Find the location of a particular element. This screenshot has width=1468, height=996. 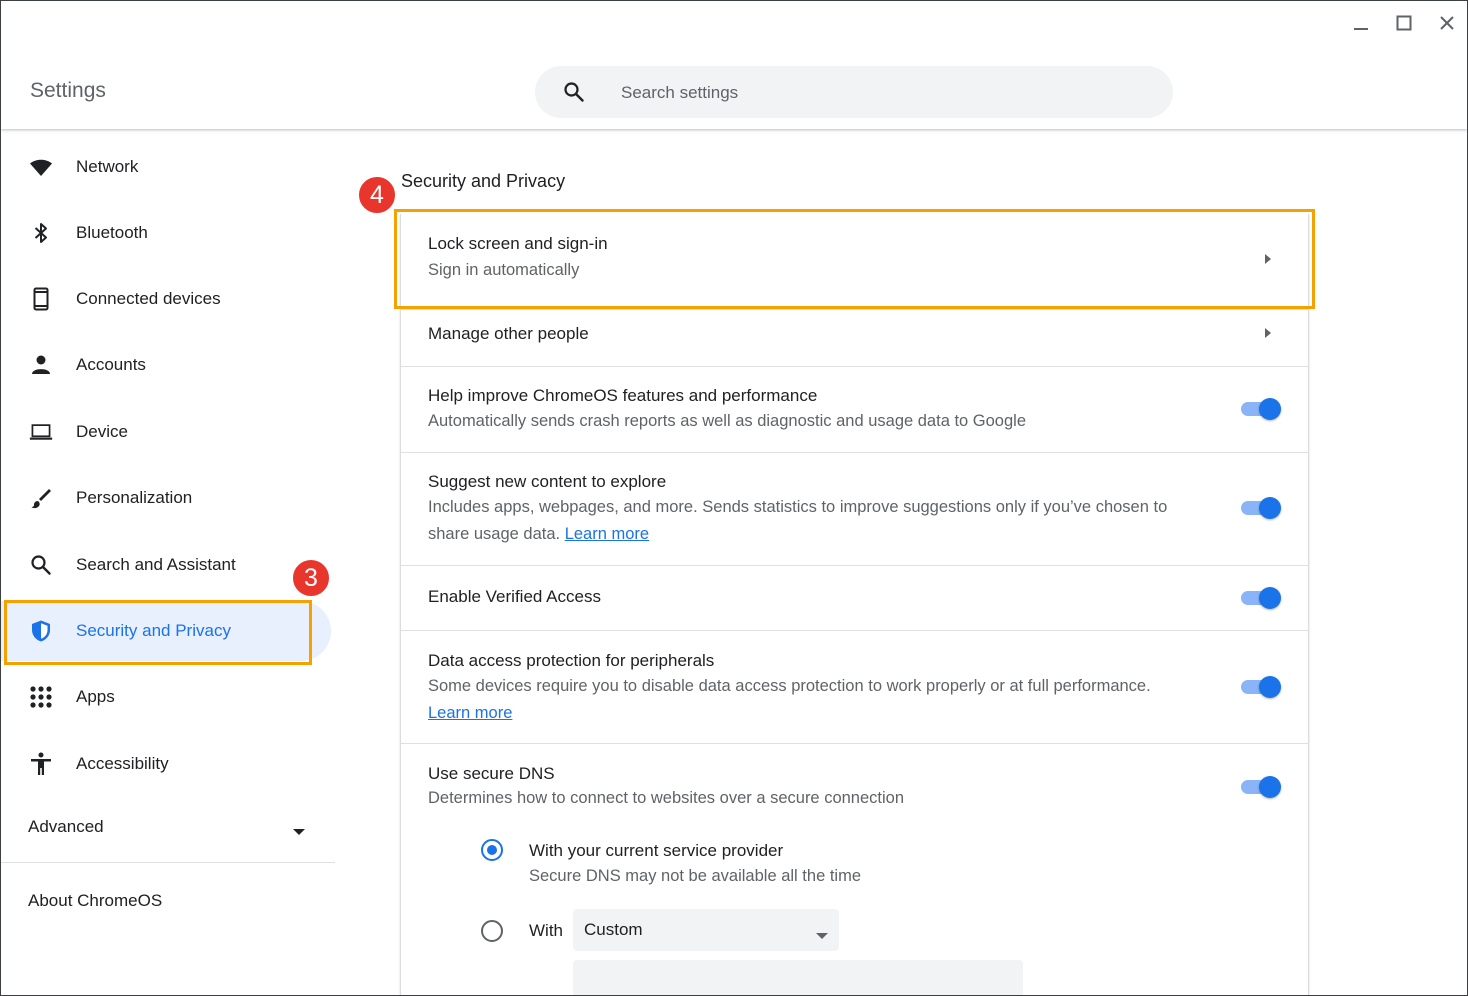

sidebar-item-label: Device is located at coordinates (102, 431).